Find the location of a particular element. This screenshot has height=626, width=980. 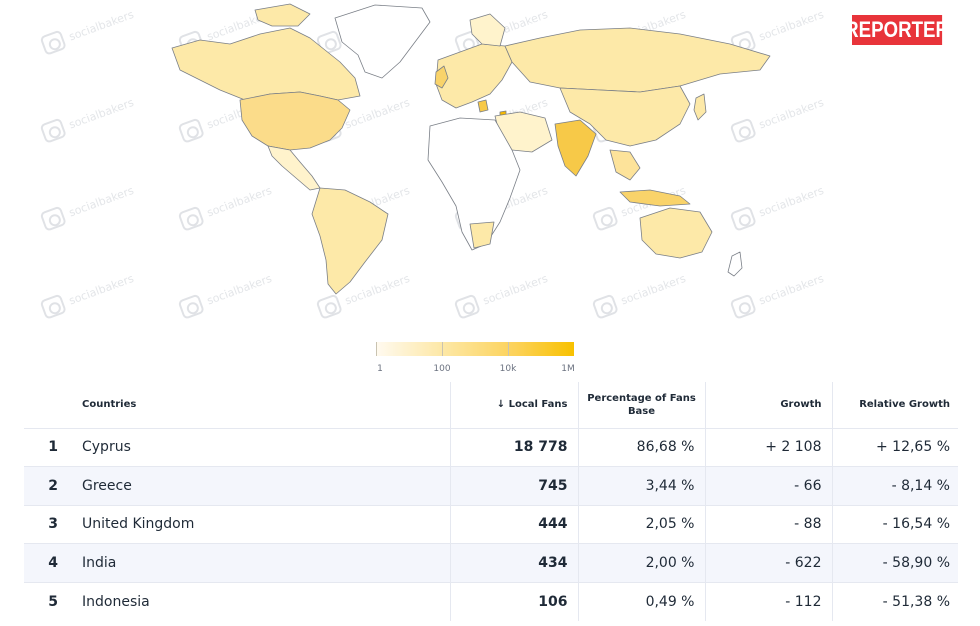

rank-header is located at coordinates (47, 405).